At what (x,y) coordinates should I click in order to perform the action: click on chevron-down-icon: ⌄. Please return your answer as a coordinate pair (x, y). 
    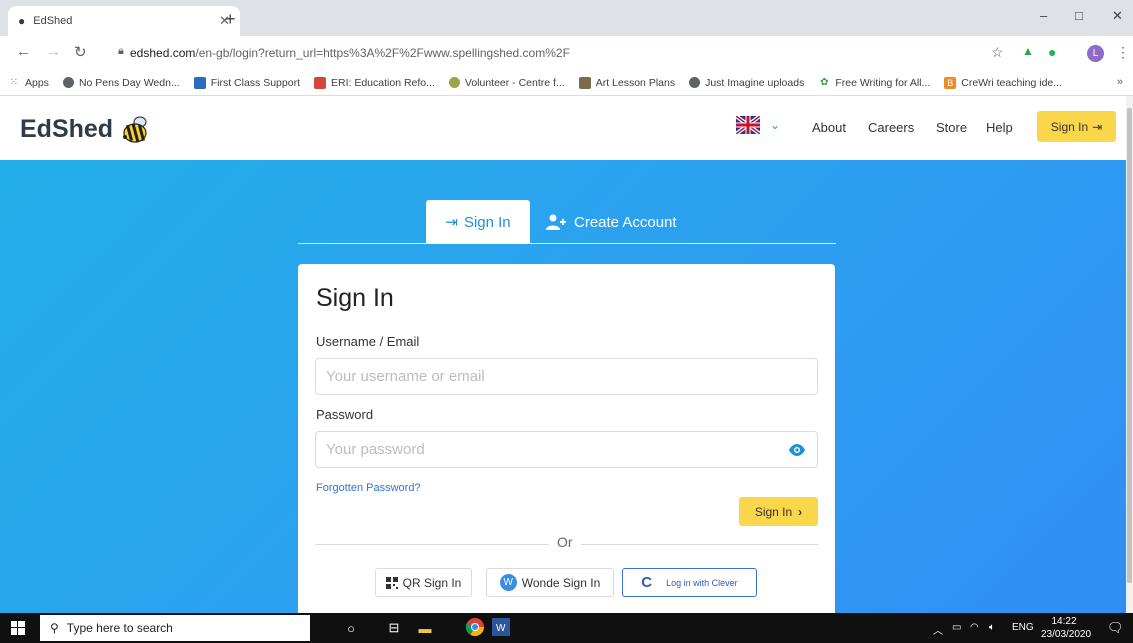
    Looking at the image, I should click on (775, 125).